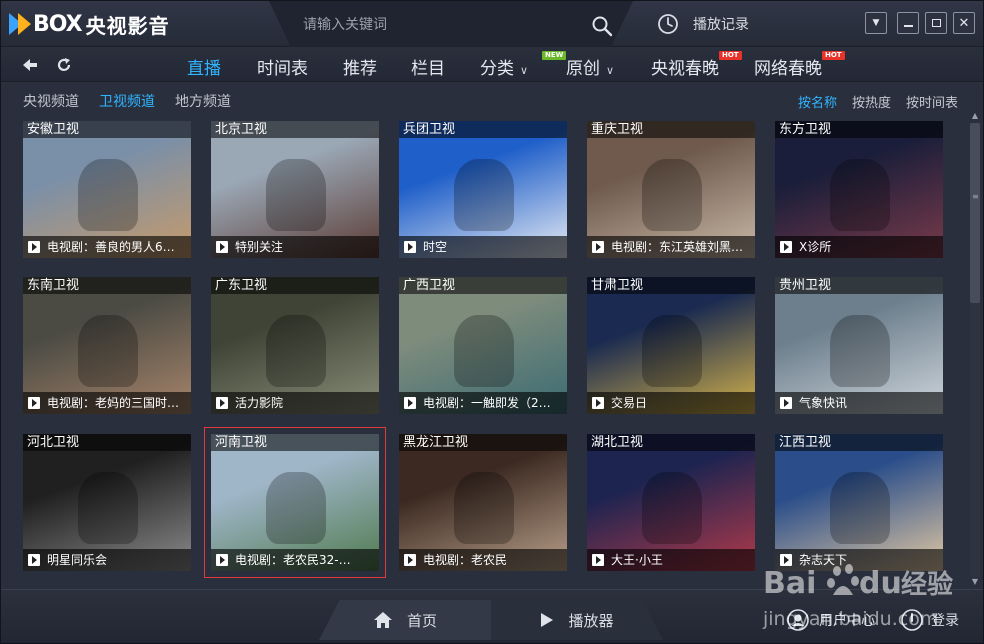 The width and height of the screenshot is (984, 644). I want to click on maximize-icon, so click(936, 23).